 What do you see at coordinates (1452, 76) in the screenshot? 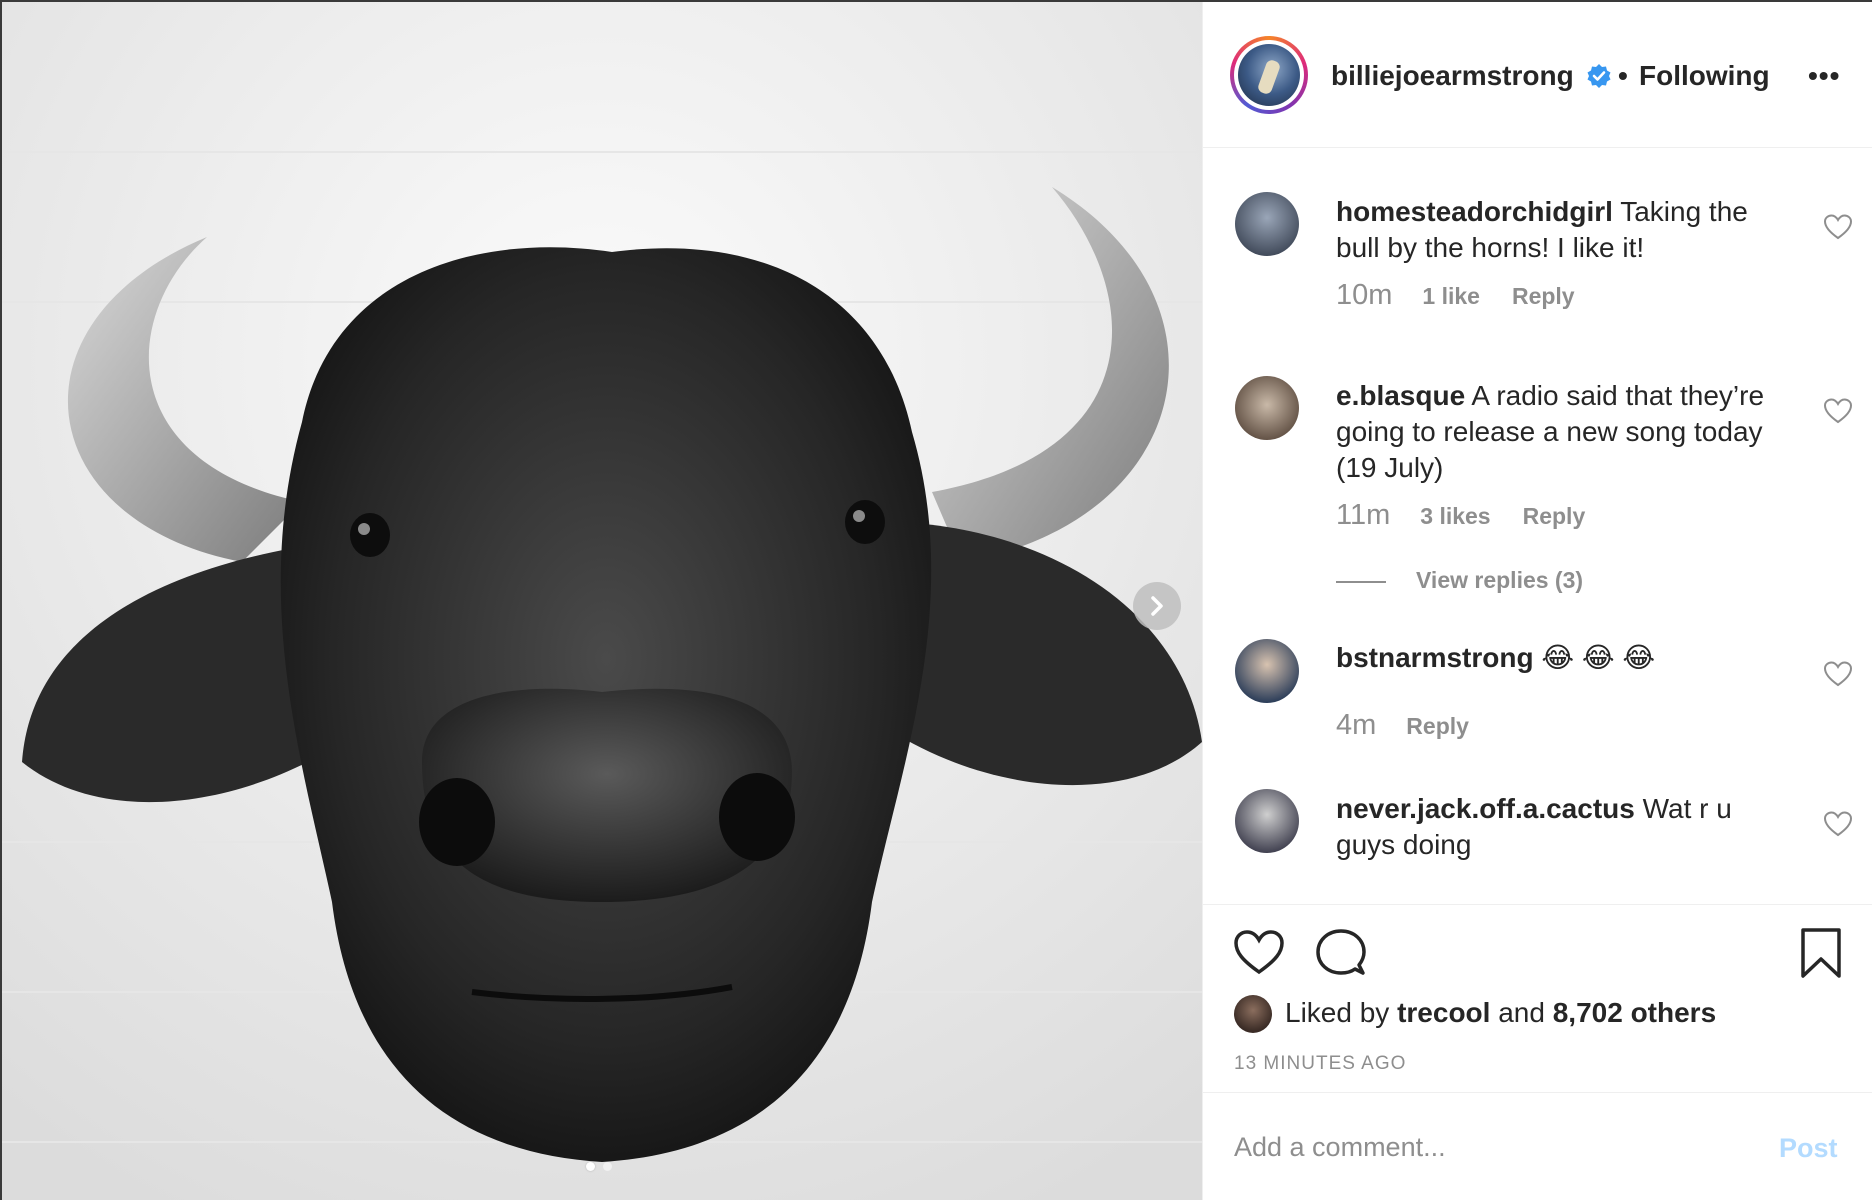
I see `author-username: billiejoearmstrong` at bounding box center [1452, 76].